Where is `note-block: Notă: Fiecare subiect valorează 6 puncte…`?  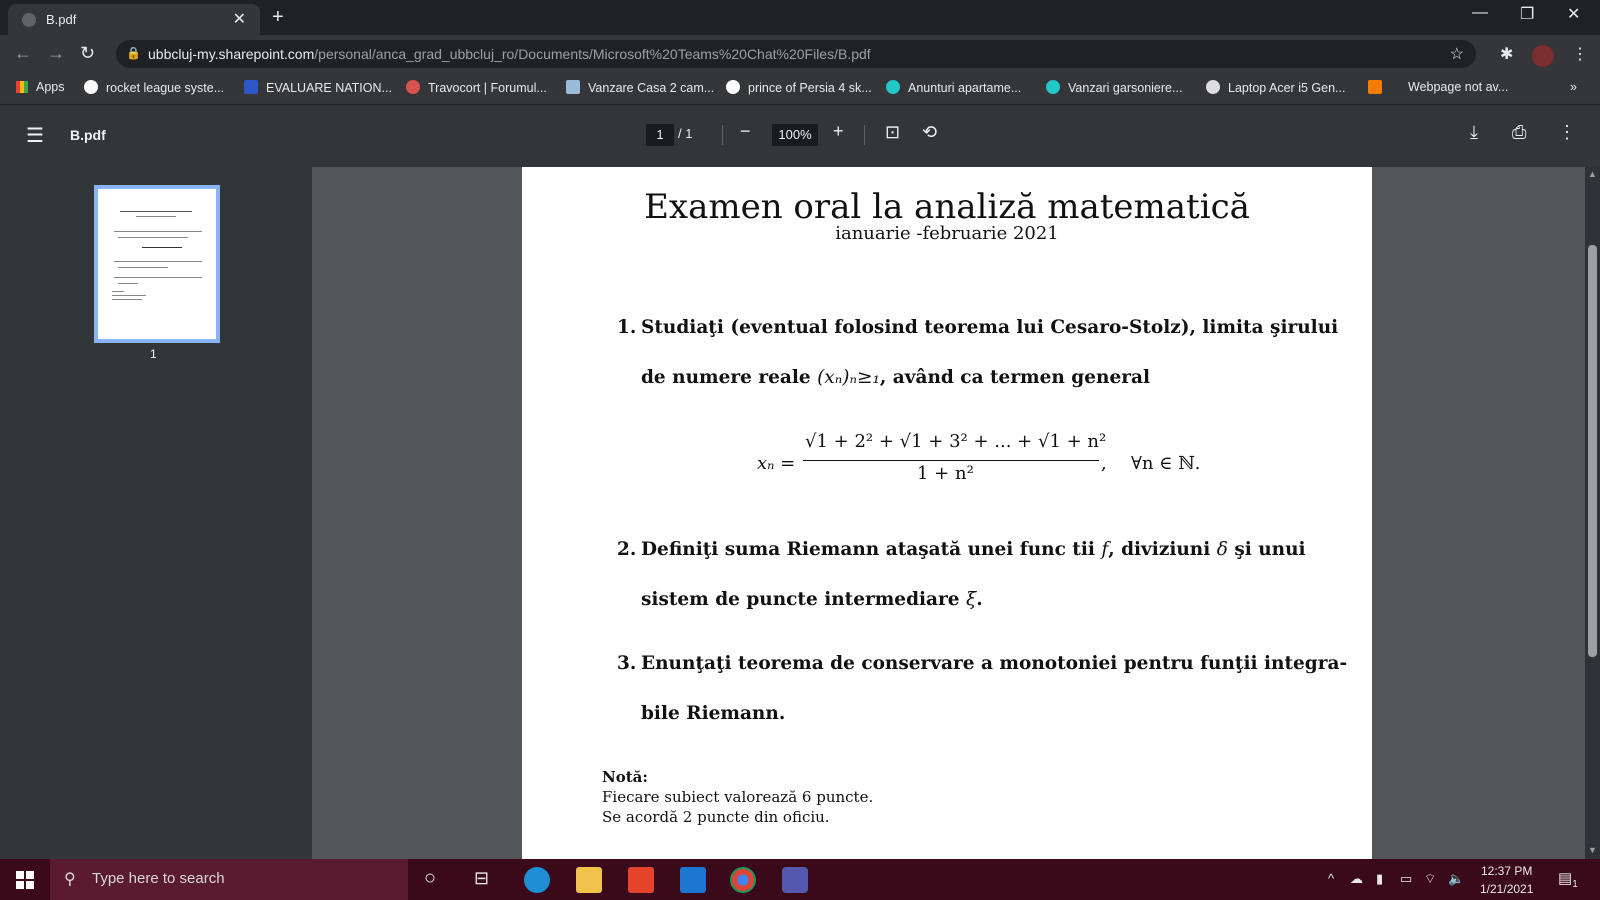 note-block: Notă: Fiecare subiect valorează 6 puncte… is located at coordinates (737, 797).